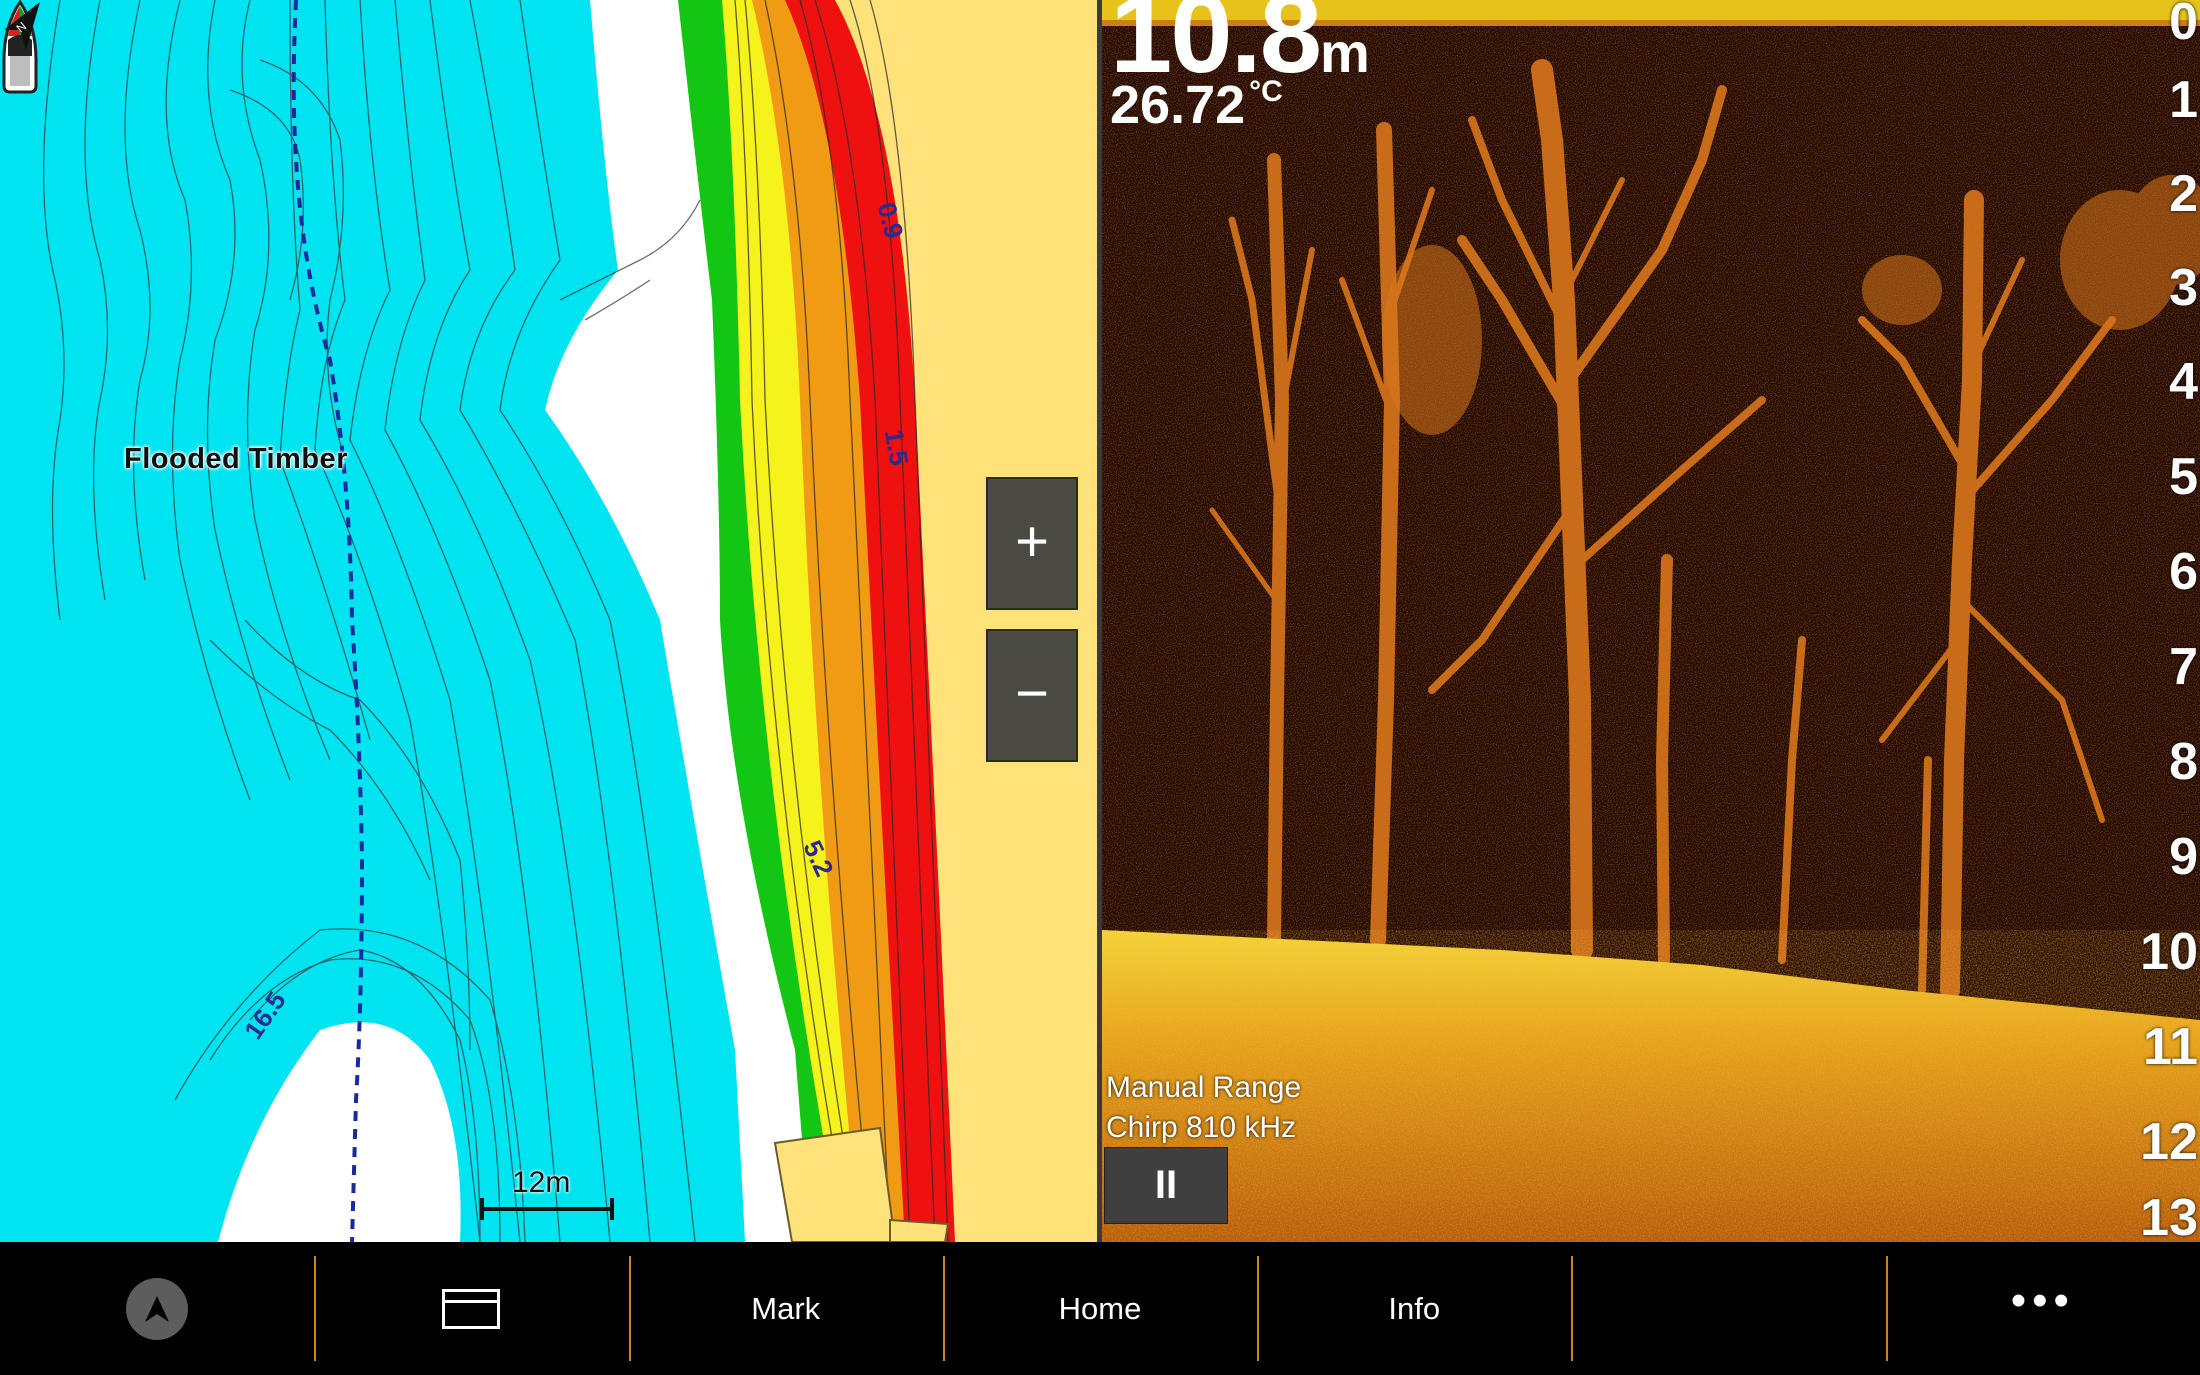 This screenshot has width=2200, height=1375. I want to click on temperature-value: 26.72, so click(1178, 105).